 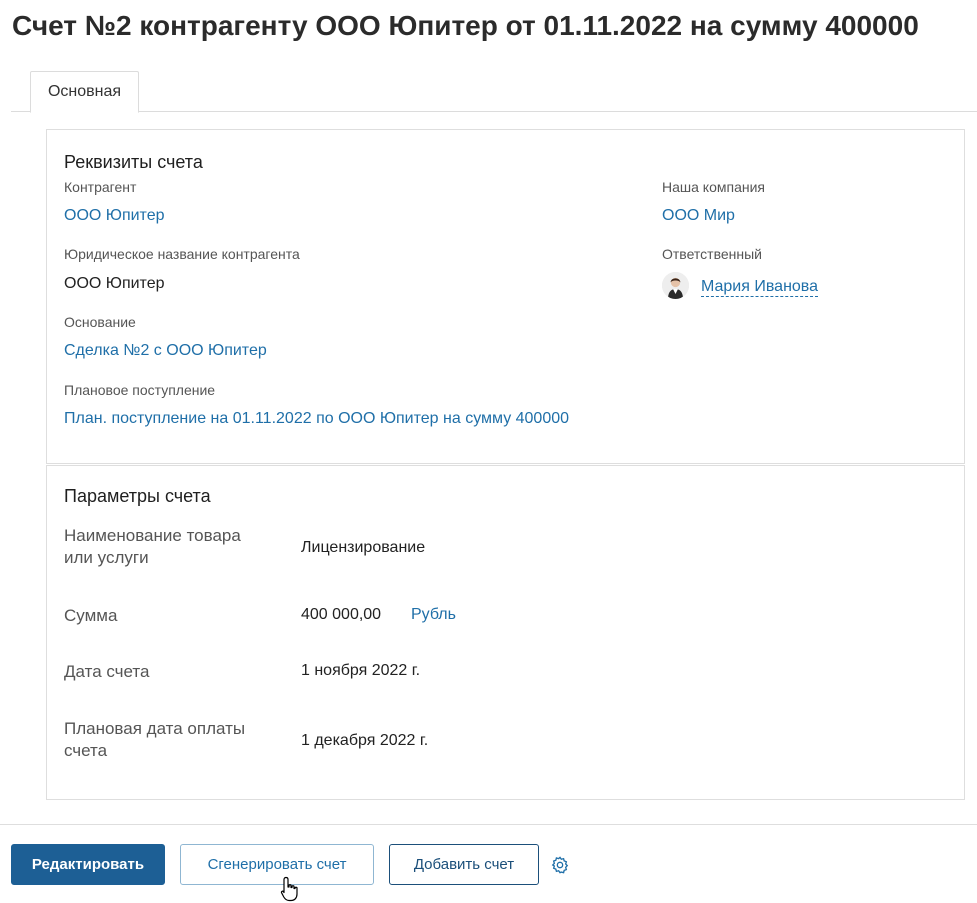 I want to click on edit-button: Редактировать, so click(x=88, y=864).